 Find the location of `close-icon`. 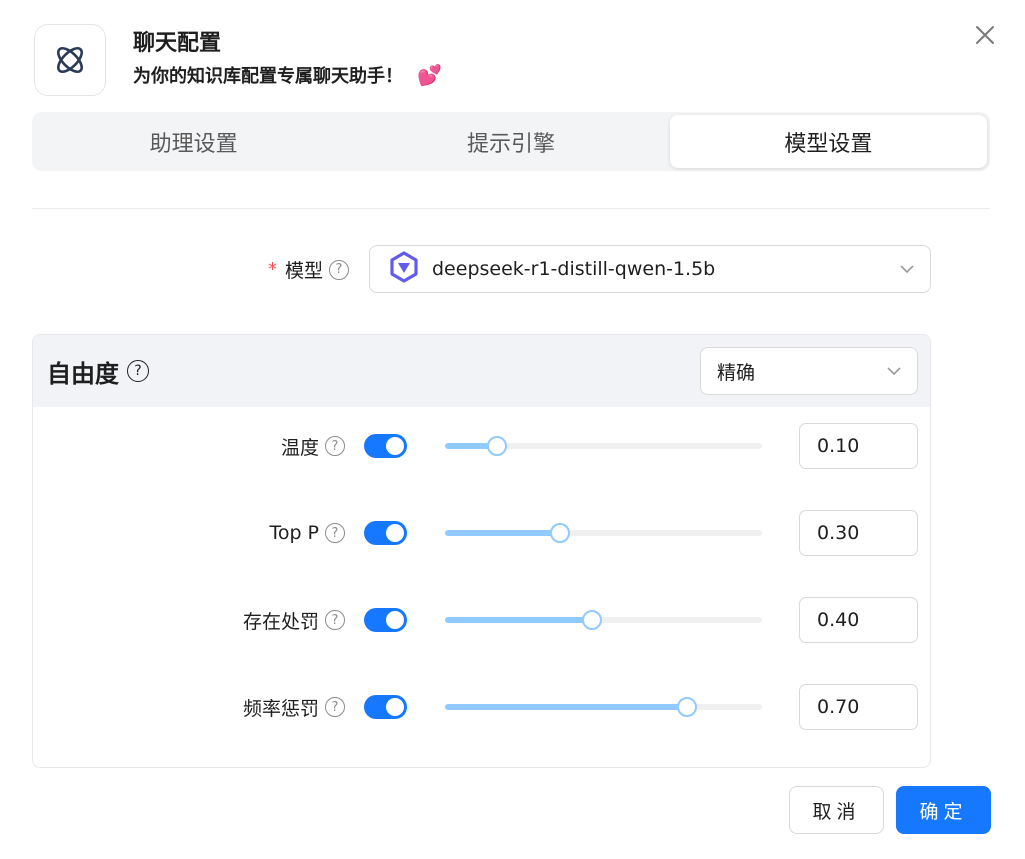

close-icon is located at coordinates (985, 35).